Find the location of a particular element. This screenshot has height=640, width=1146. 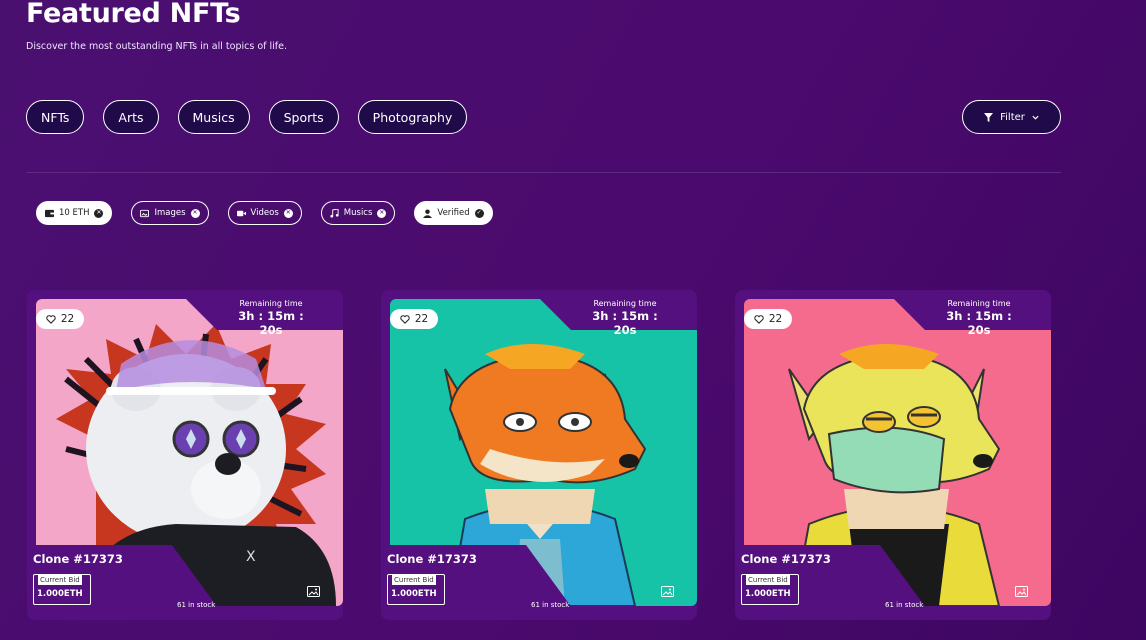

chevron-down-icon is located at coordinates (1035, 117).